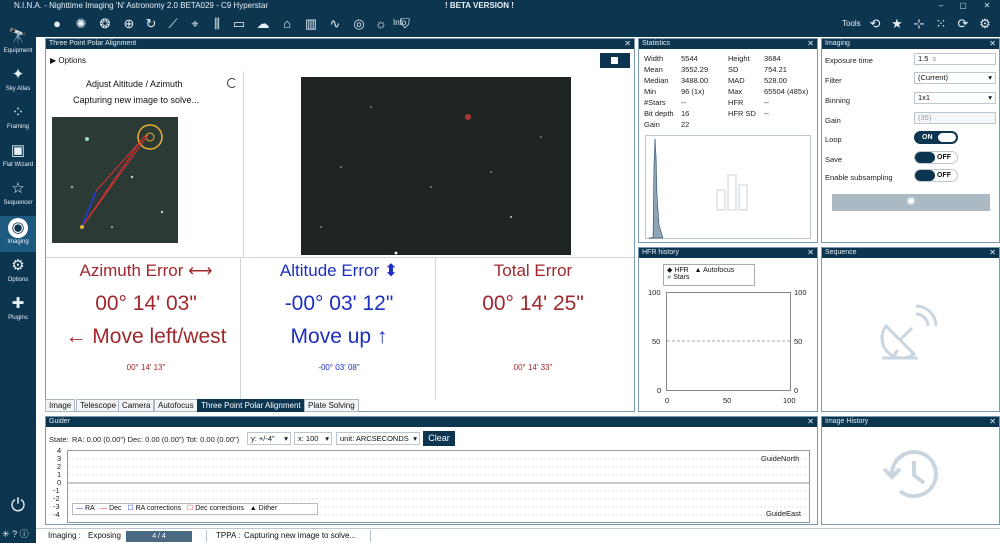  I want to click on hfr-icon: ∿, so click(335, 24).